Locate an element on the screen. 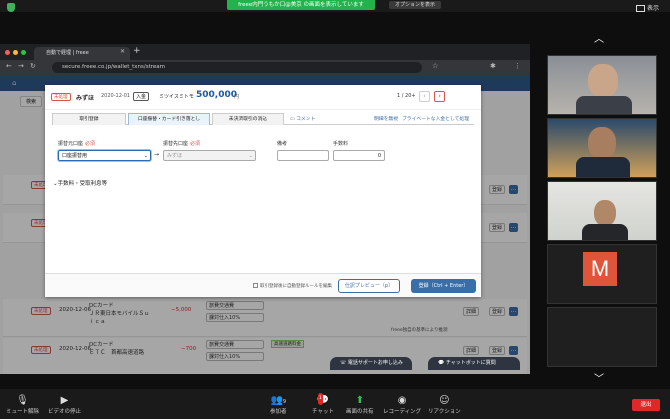 The width and height of the screenshot is (670, 419). participants-button: 👥9 参加者 is located at coordinates (278, 405).